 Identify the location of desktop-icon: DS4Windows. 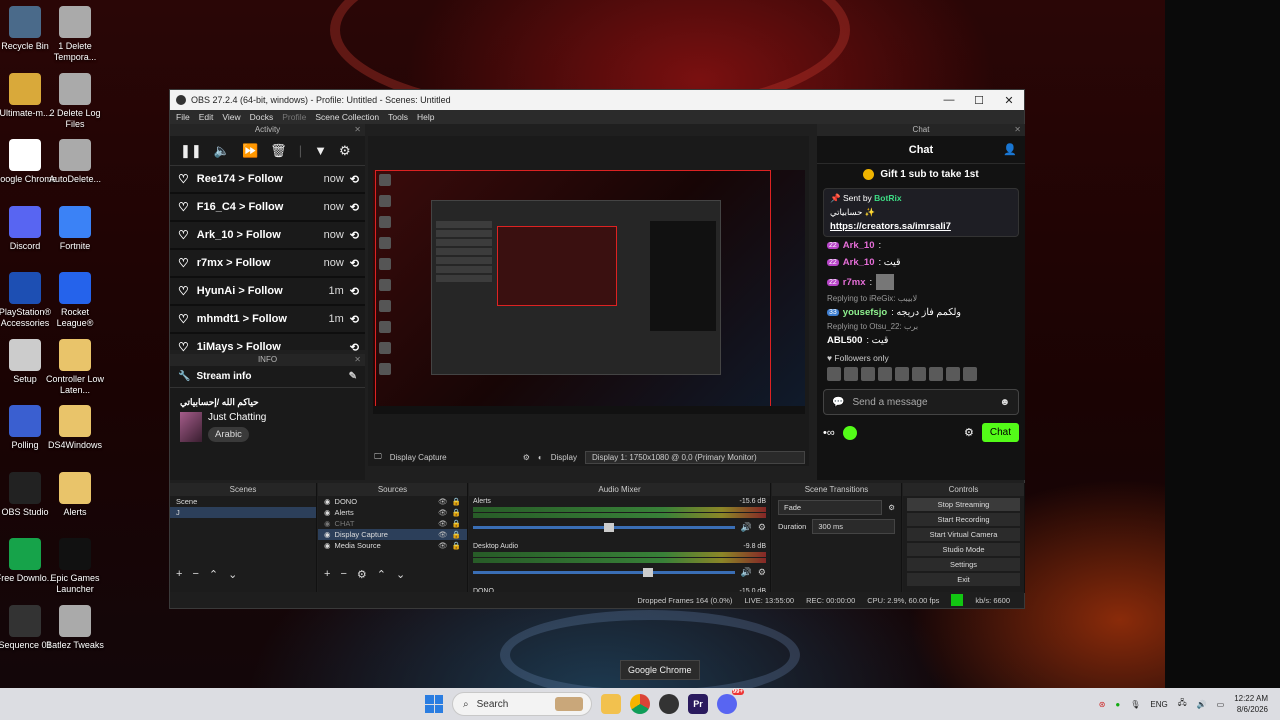
(75, 428).